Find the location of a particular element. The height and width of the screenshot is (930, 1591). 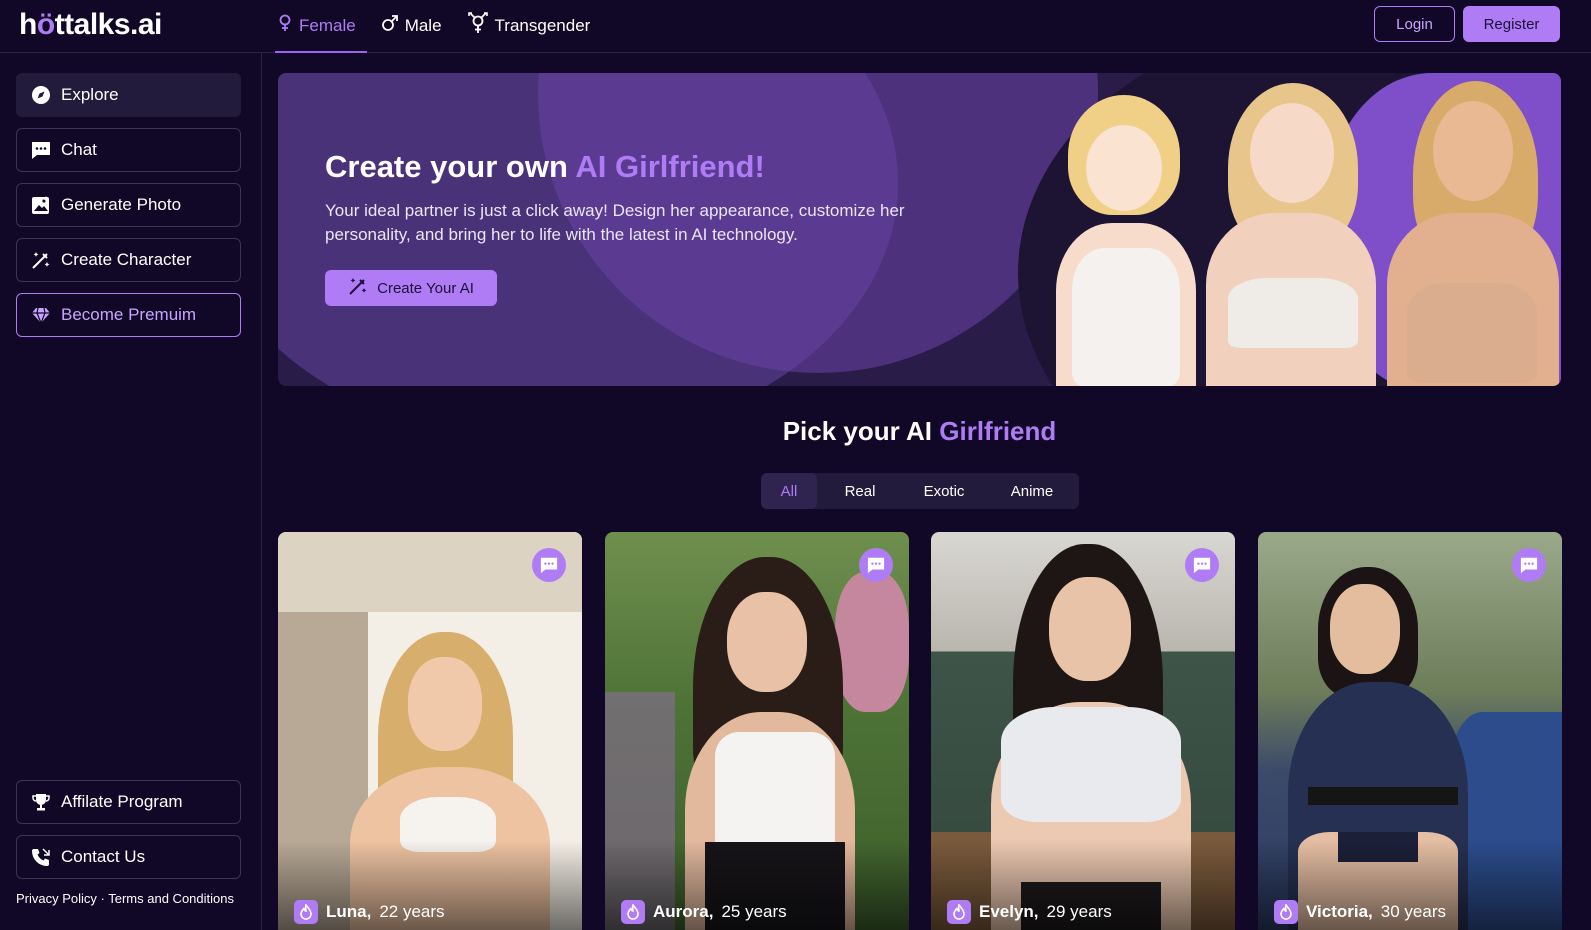

sidebar-item-explore: Explore is located at coordinates (128, 95).